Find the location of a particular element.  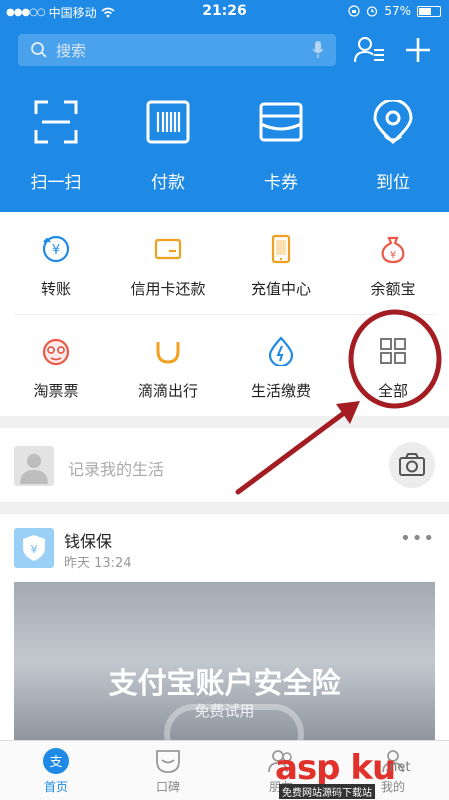

quick-cards: 卡券 is located at coordinates (281, 146).